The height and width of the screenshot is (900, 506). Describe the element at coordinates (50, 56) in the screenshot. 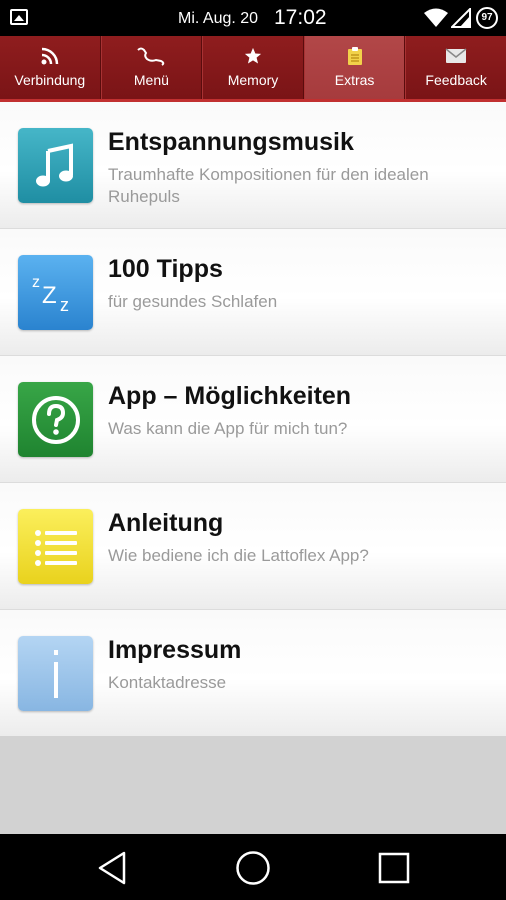

I see `rss-icon` at that location.